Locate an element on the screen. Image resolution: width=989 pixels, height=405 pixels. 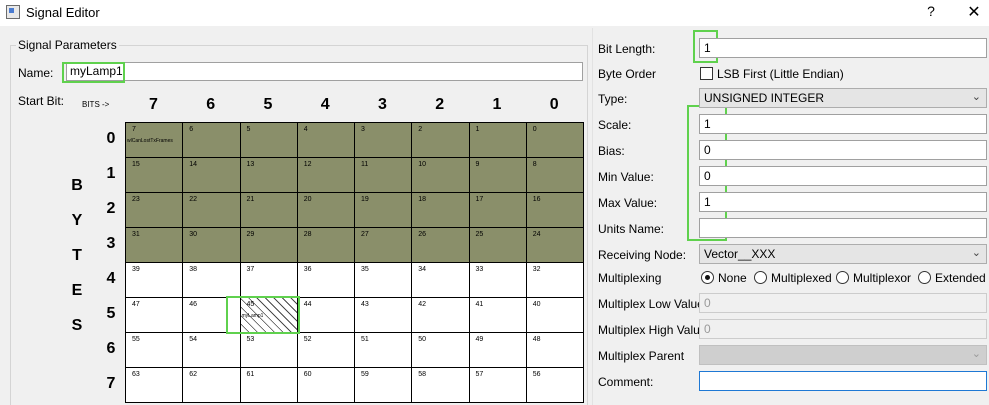
bit-cell: 20 is located at coordinates (326, 210).